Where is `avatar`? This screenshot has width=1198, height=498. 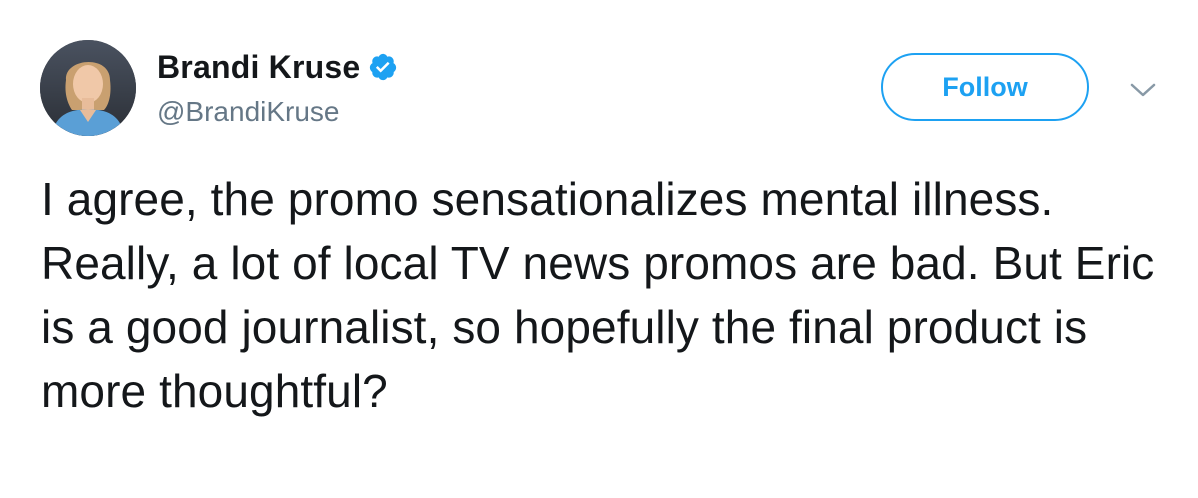
avatar is located at coordinates (88, 88).